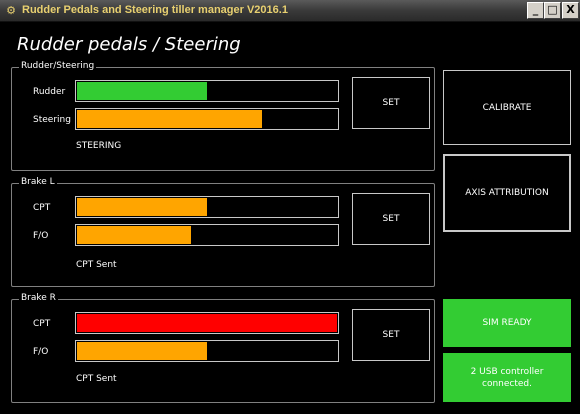 This screenshot has height=414, width=580. I want to click on steering-axis-fill, so click(169, 119).